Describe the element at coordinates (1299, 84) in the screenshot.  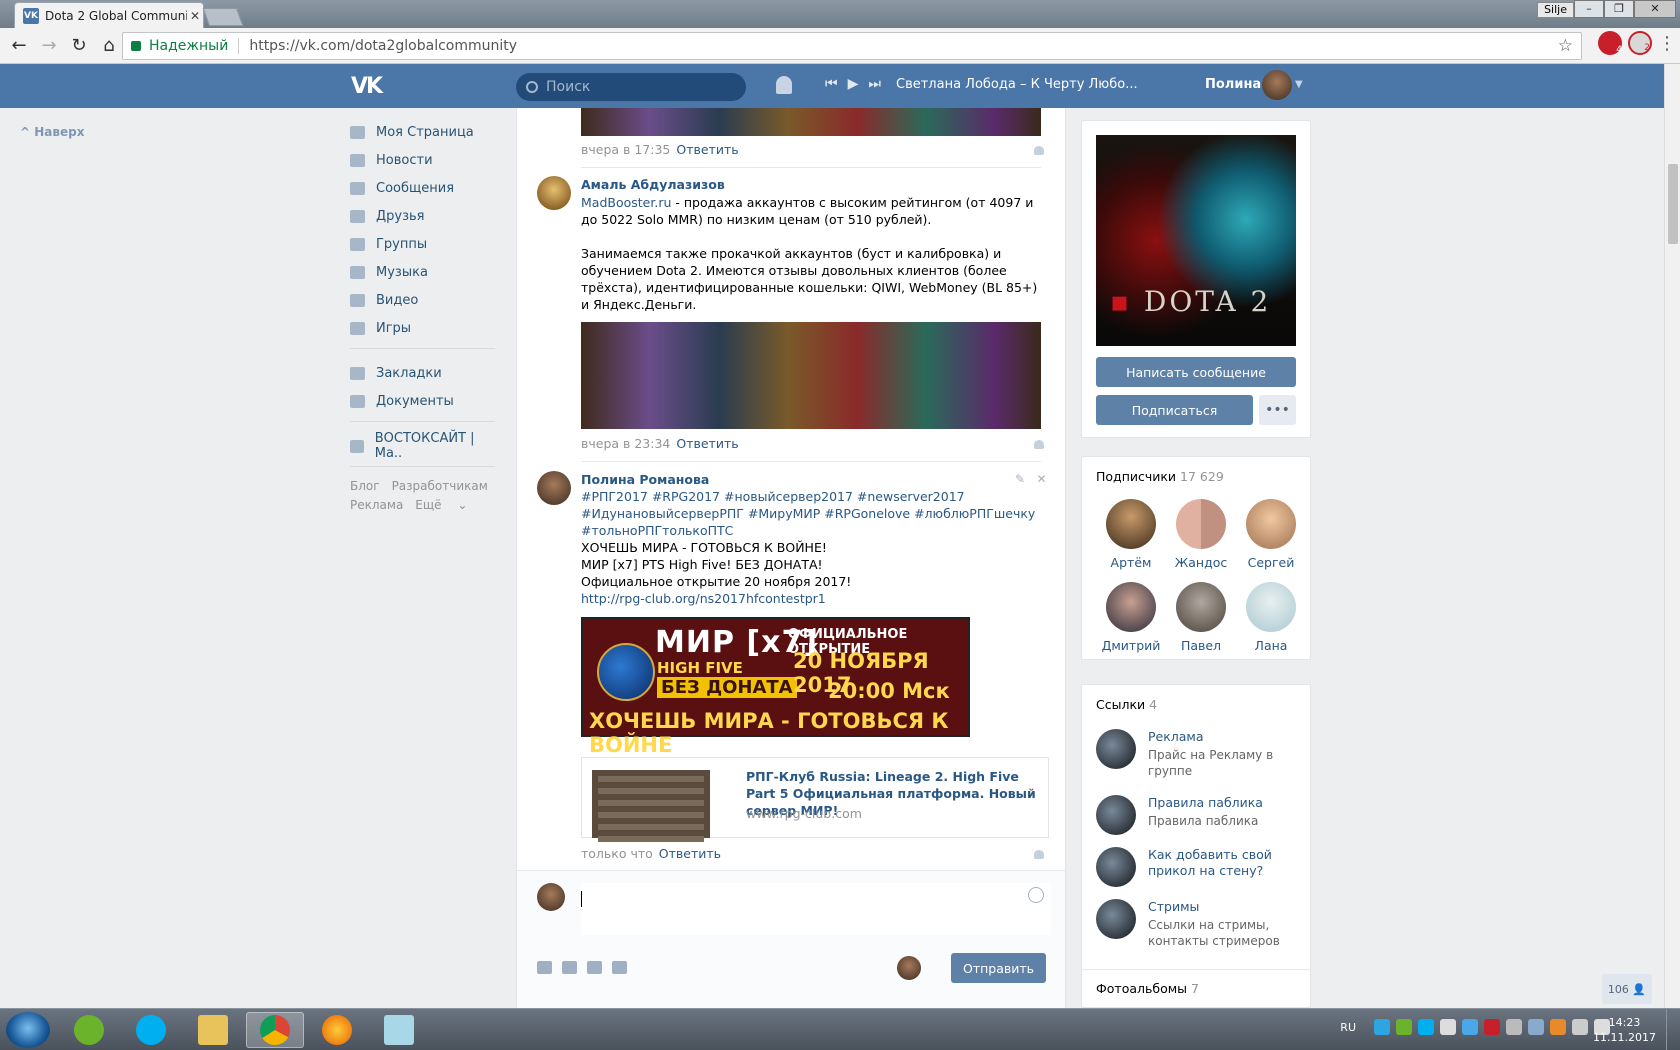
I see `chevron-down-icon: ▼` at that location.